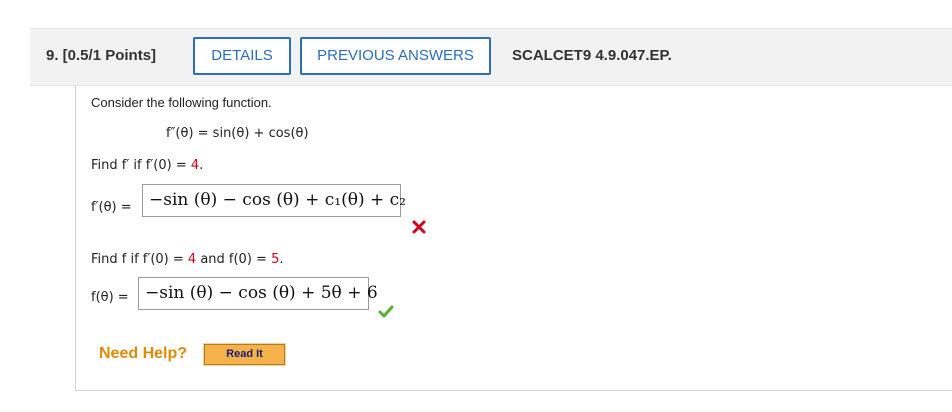 Image resolution: width=952 pixels, height=412 pixels. What do you see at coordinates (181, 102) in the screenshot?
I see `intro-text: Consider the following function.` at bounding box center [181, 102].